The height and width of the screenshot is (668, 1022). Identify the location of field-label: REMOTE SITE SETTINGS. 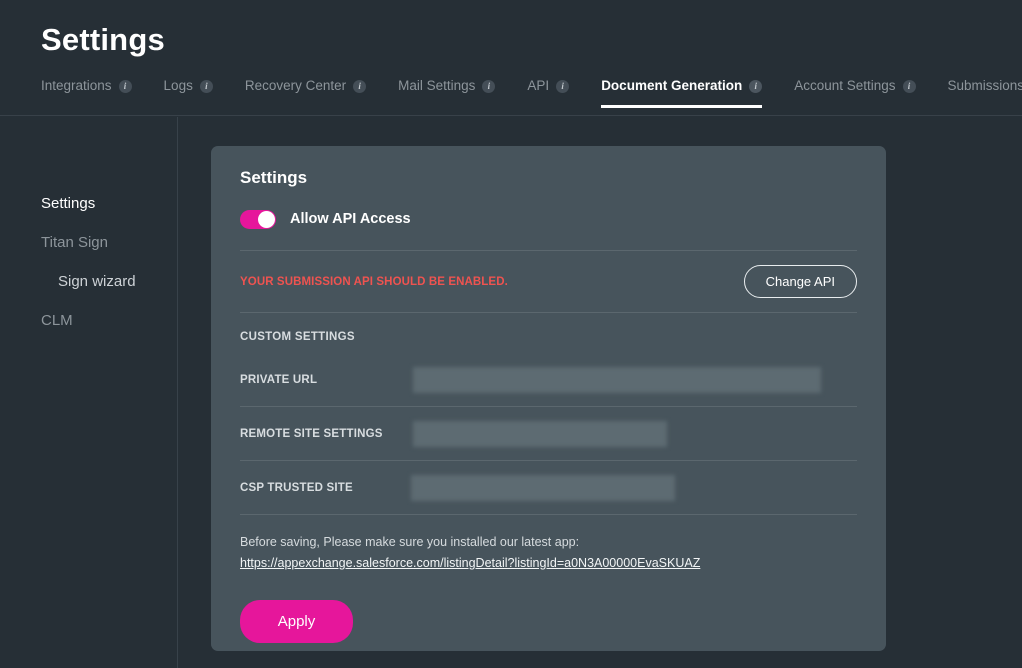
(311, 433).